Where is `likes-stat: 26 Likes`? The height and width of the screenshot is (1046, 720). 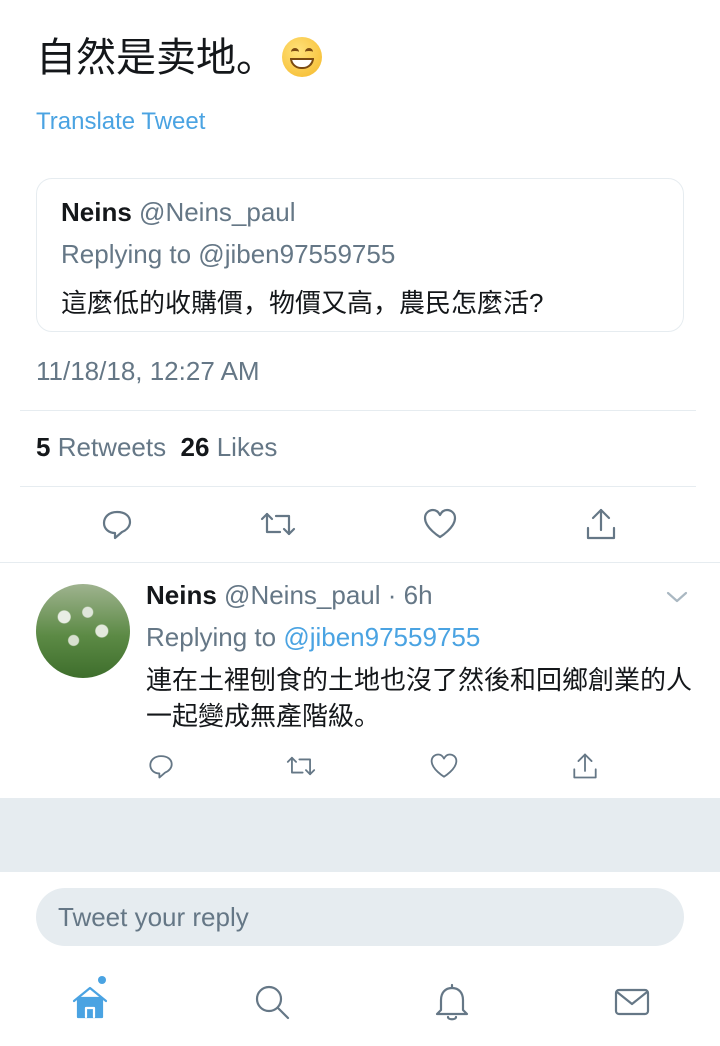
likes-stat: 26 Likes is located at coordinates (229, 447).